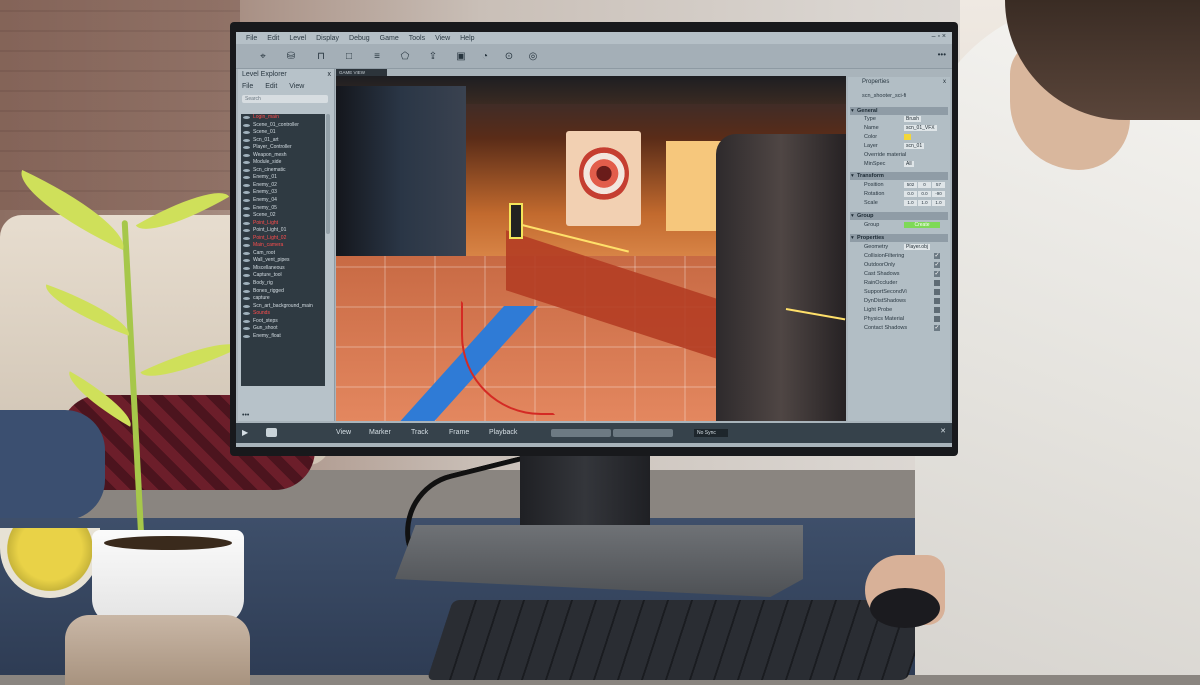 This screenshot has height=685, width=1200. What do you see at coordinates (359, 38) in the screenshot?
I see `menu-item-debug: Debug` at bounding box center [359, 38].